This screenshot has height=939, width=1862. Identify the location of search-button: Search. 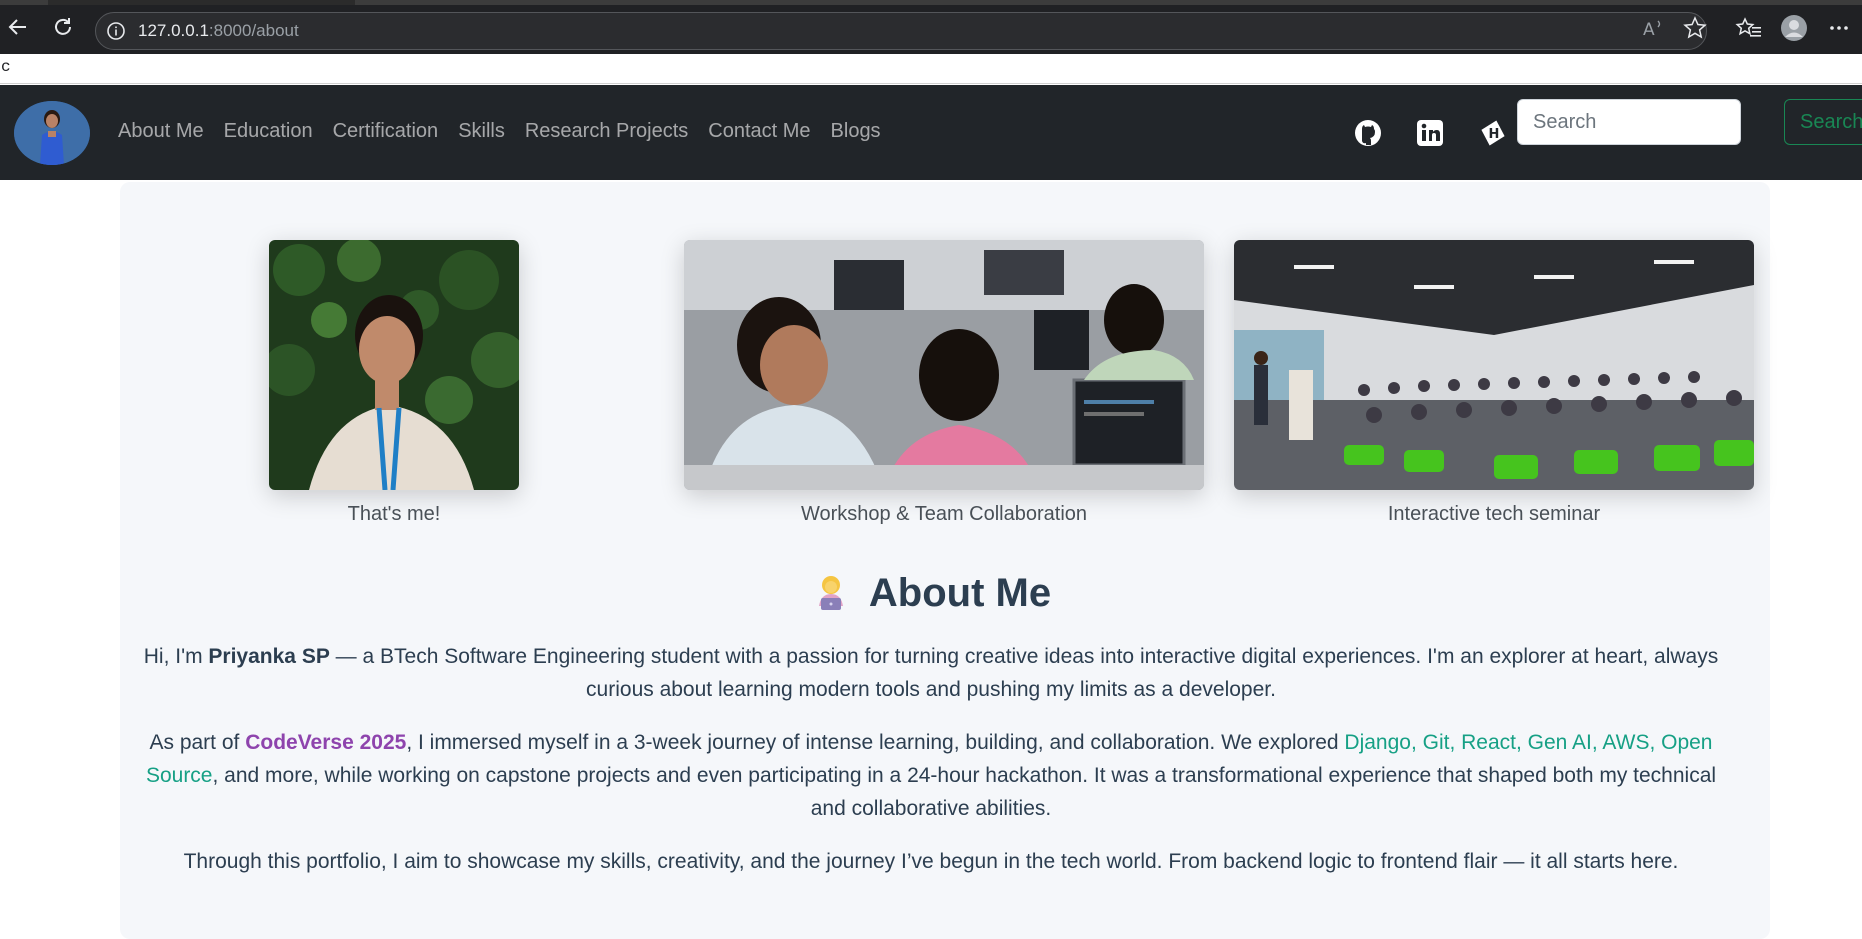
(1823, 122).